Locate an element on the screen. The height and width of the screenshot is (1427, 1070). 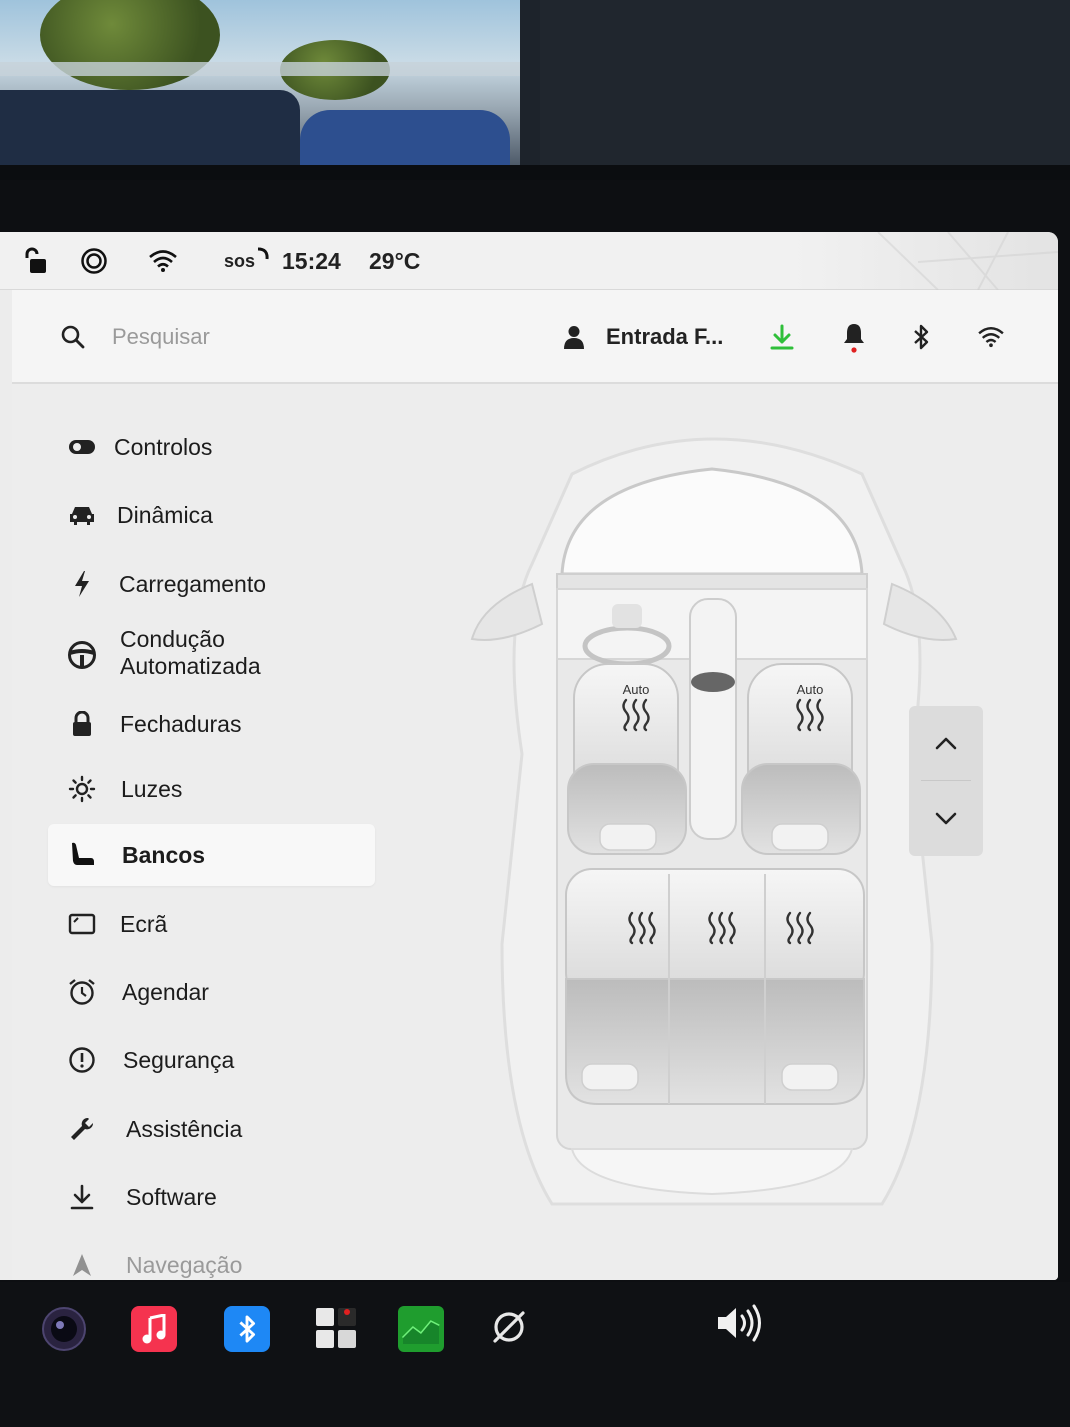
apps-icon is located at coordinates (336, 1328).